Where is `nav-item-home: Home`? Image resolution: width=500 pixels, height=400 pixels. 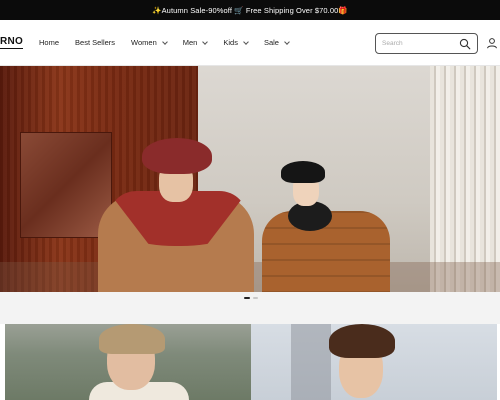
nav-item-home: Home is located at coordinates (49, 42).